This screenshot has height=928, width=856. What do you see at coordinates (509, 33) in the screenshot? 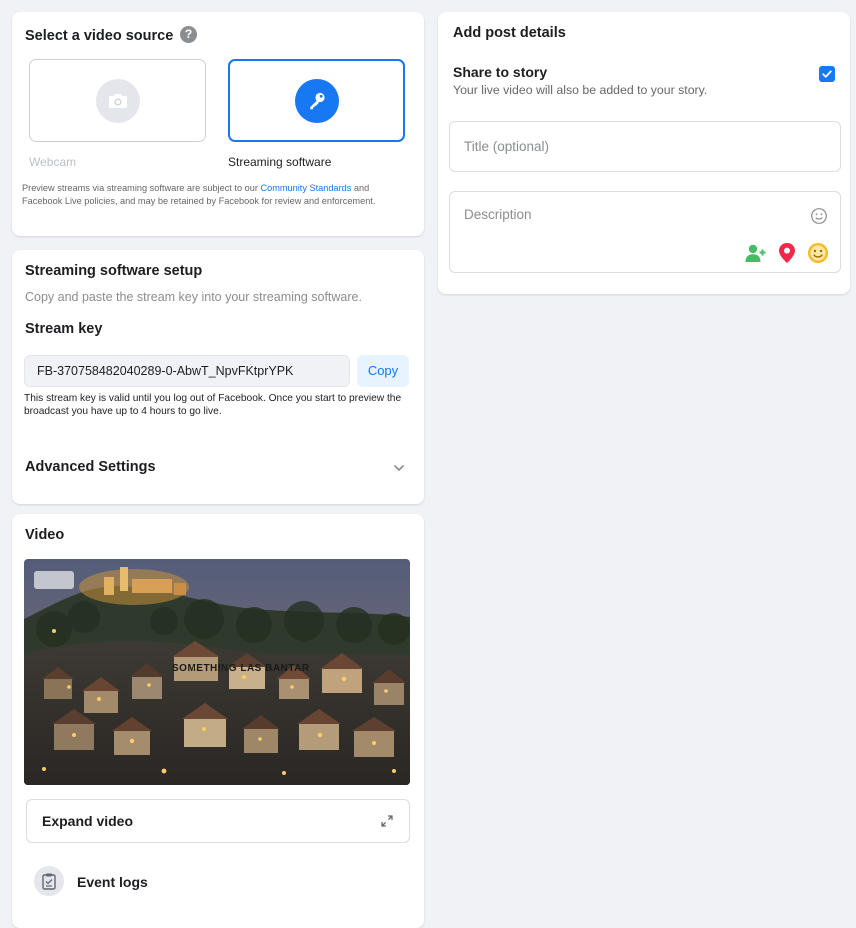
I see `post-details-title: Add post details` at bounding box center [509, 33].